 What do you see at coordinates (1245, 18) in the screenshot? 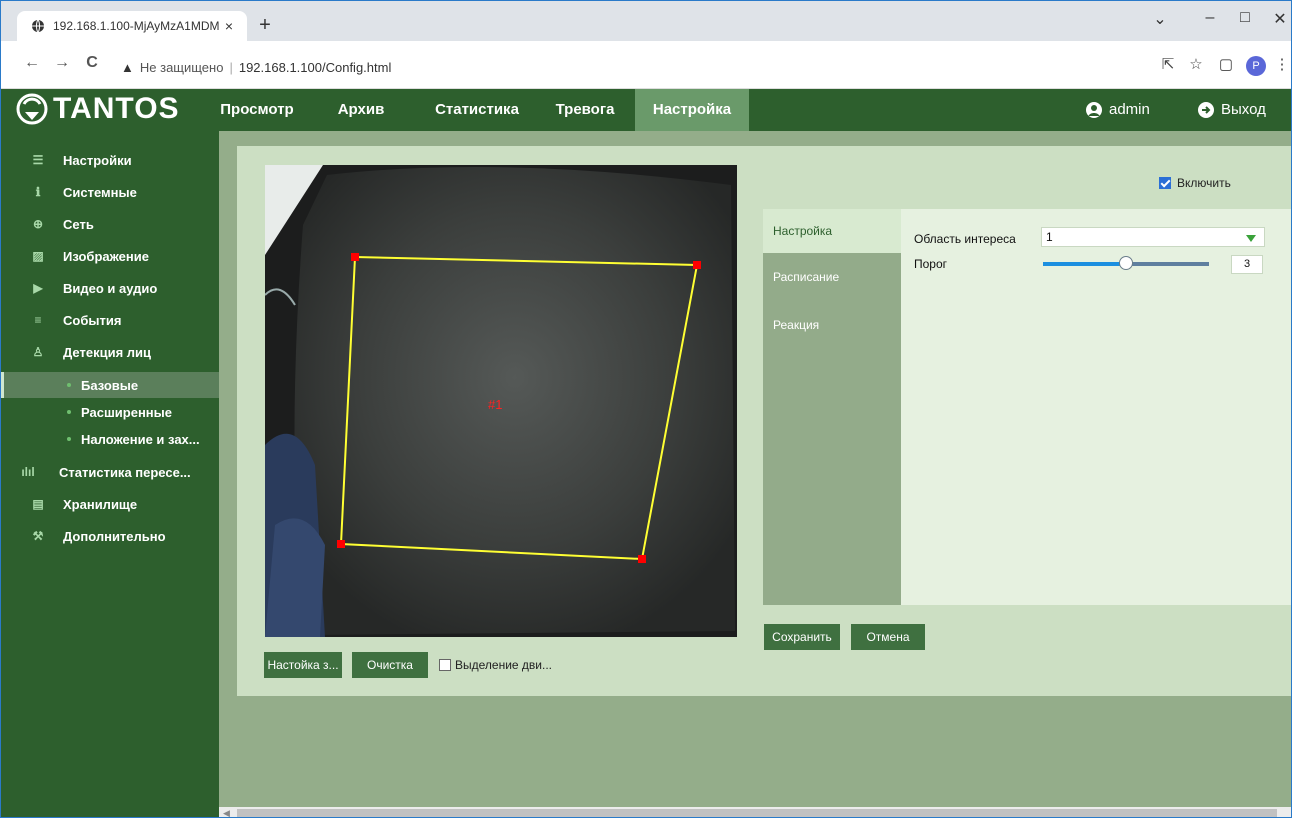
I see `maximize-window-button: □` at bounding box center [1245, 18].